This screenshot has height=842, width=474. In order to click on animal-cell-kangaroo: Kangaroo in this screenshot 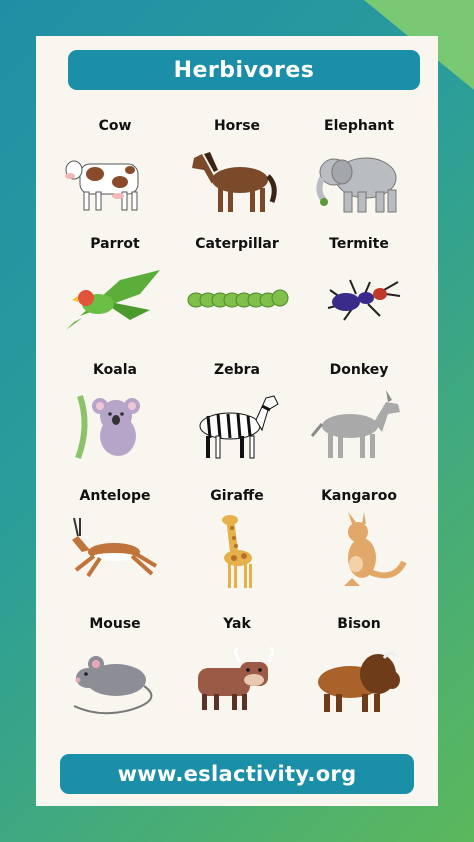, I will do `click(359, 546)`.